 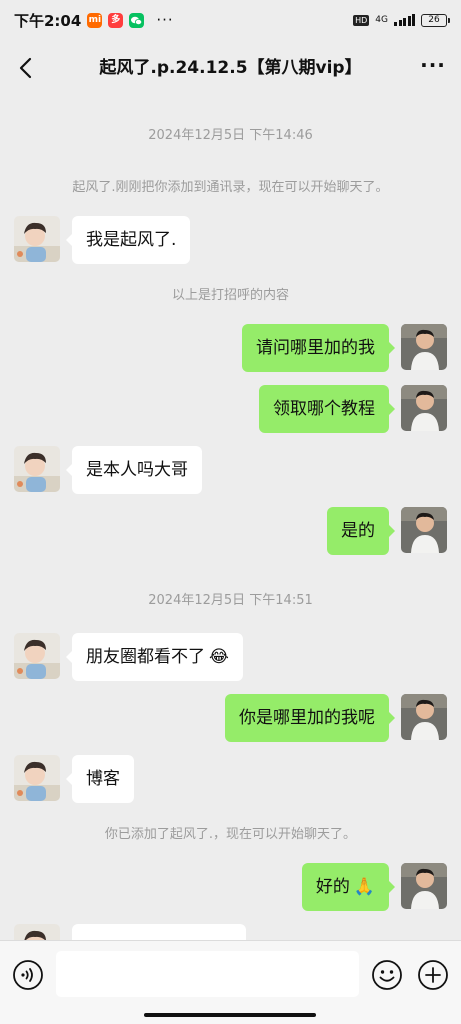 I want to click on notification-app-icon: 多, so click(x=116, y=20).